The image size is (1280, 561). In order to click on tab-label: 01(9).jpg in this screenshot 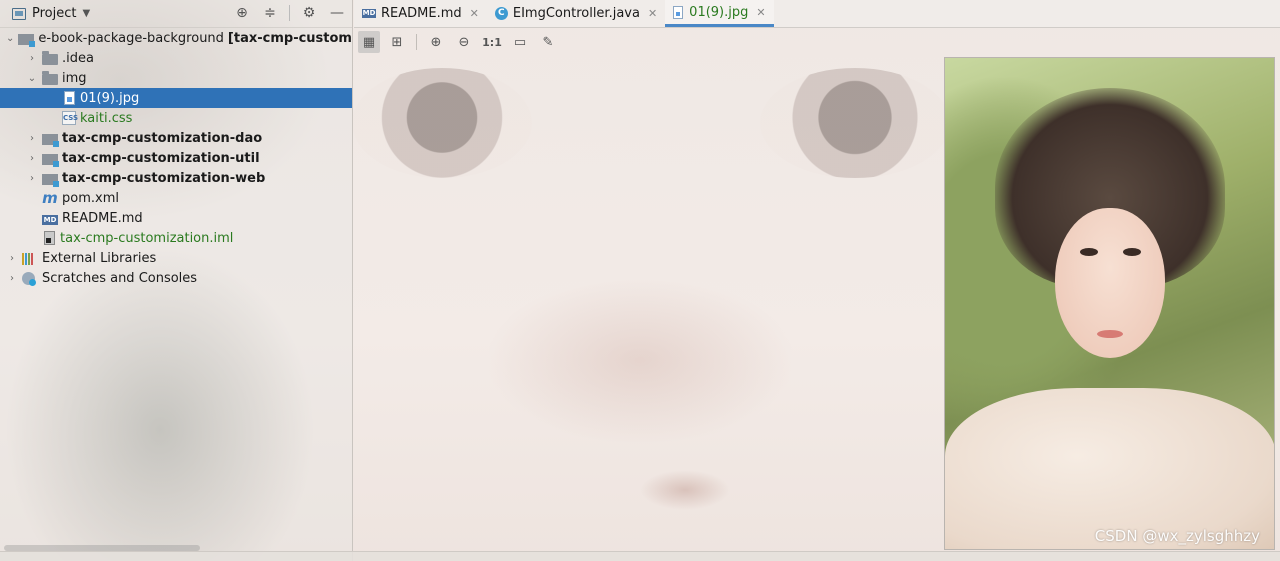, I will do `click(719, 12)`.